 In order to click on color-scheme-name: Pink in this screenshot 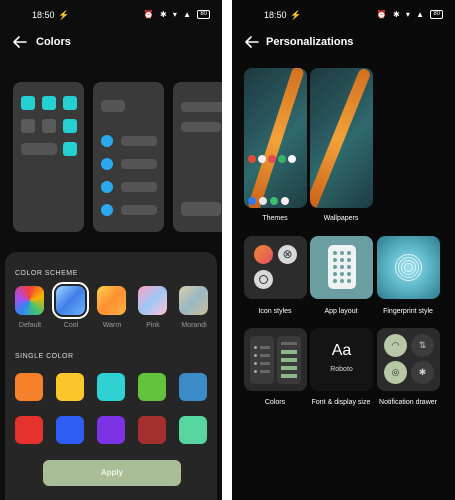, I will do `click(153, 325)`.